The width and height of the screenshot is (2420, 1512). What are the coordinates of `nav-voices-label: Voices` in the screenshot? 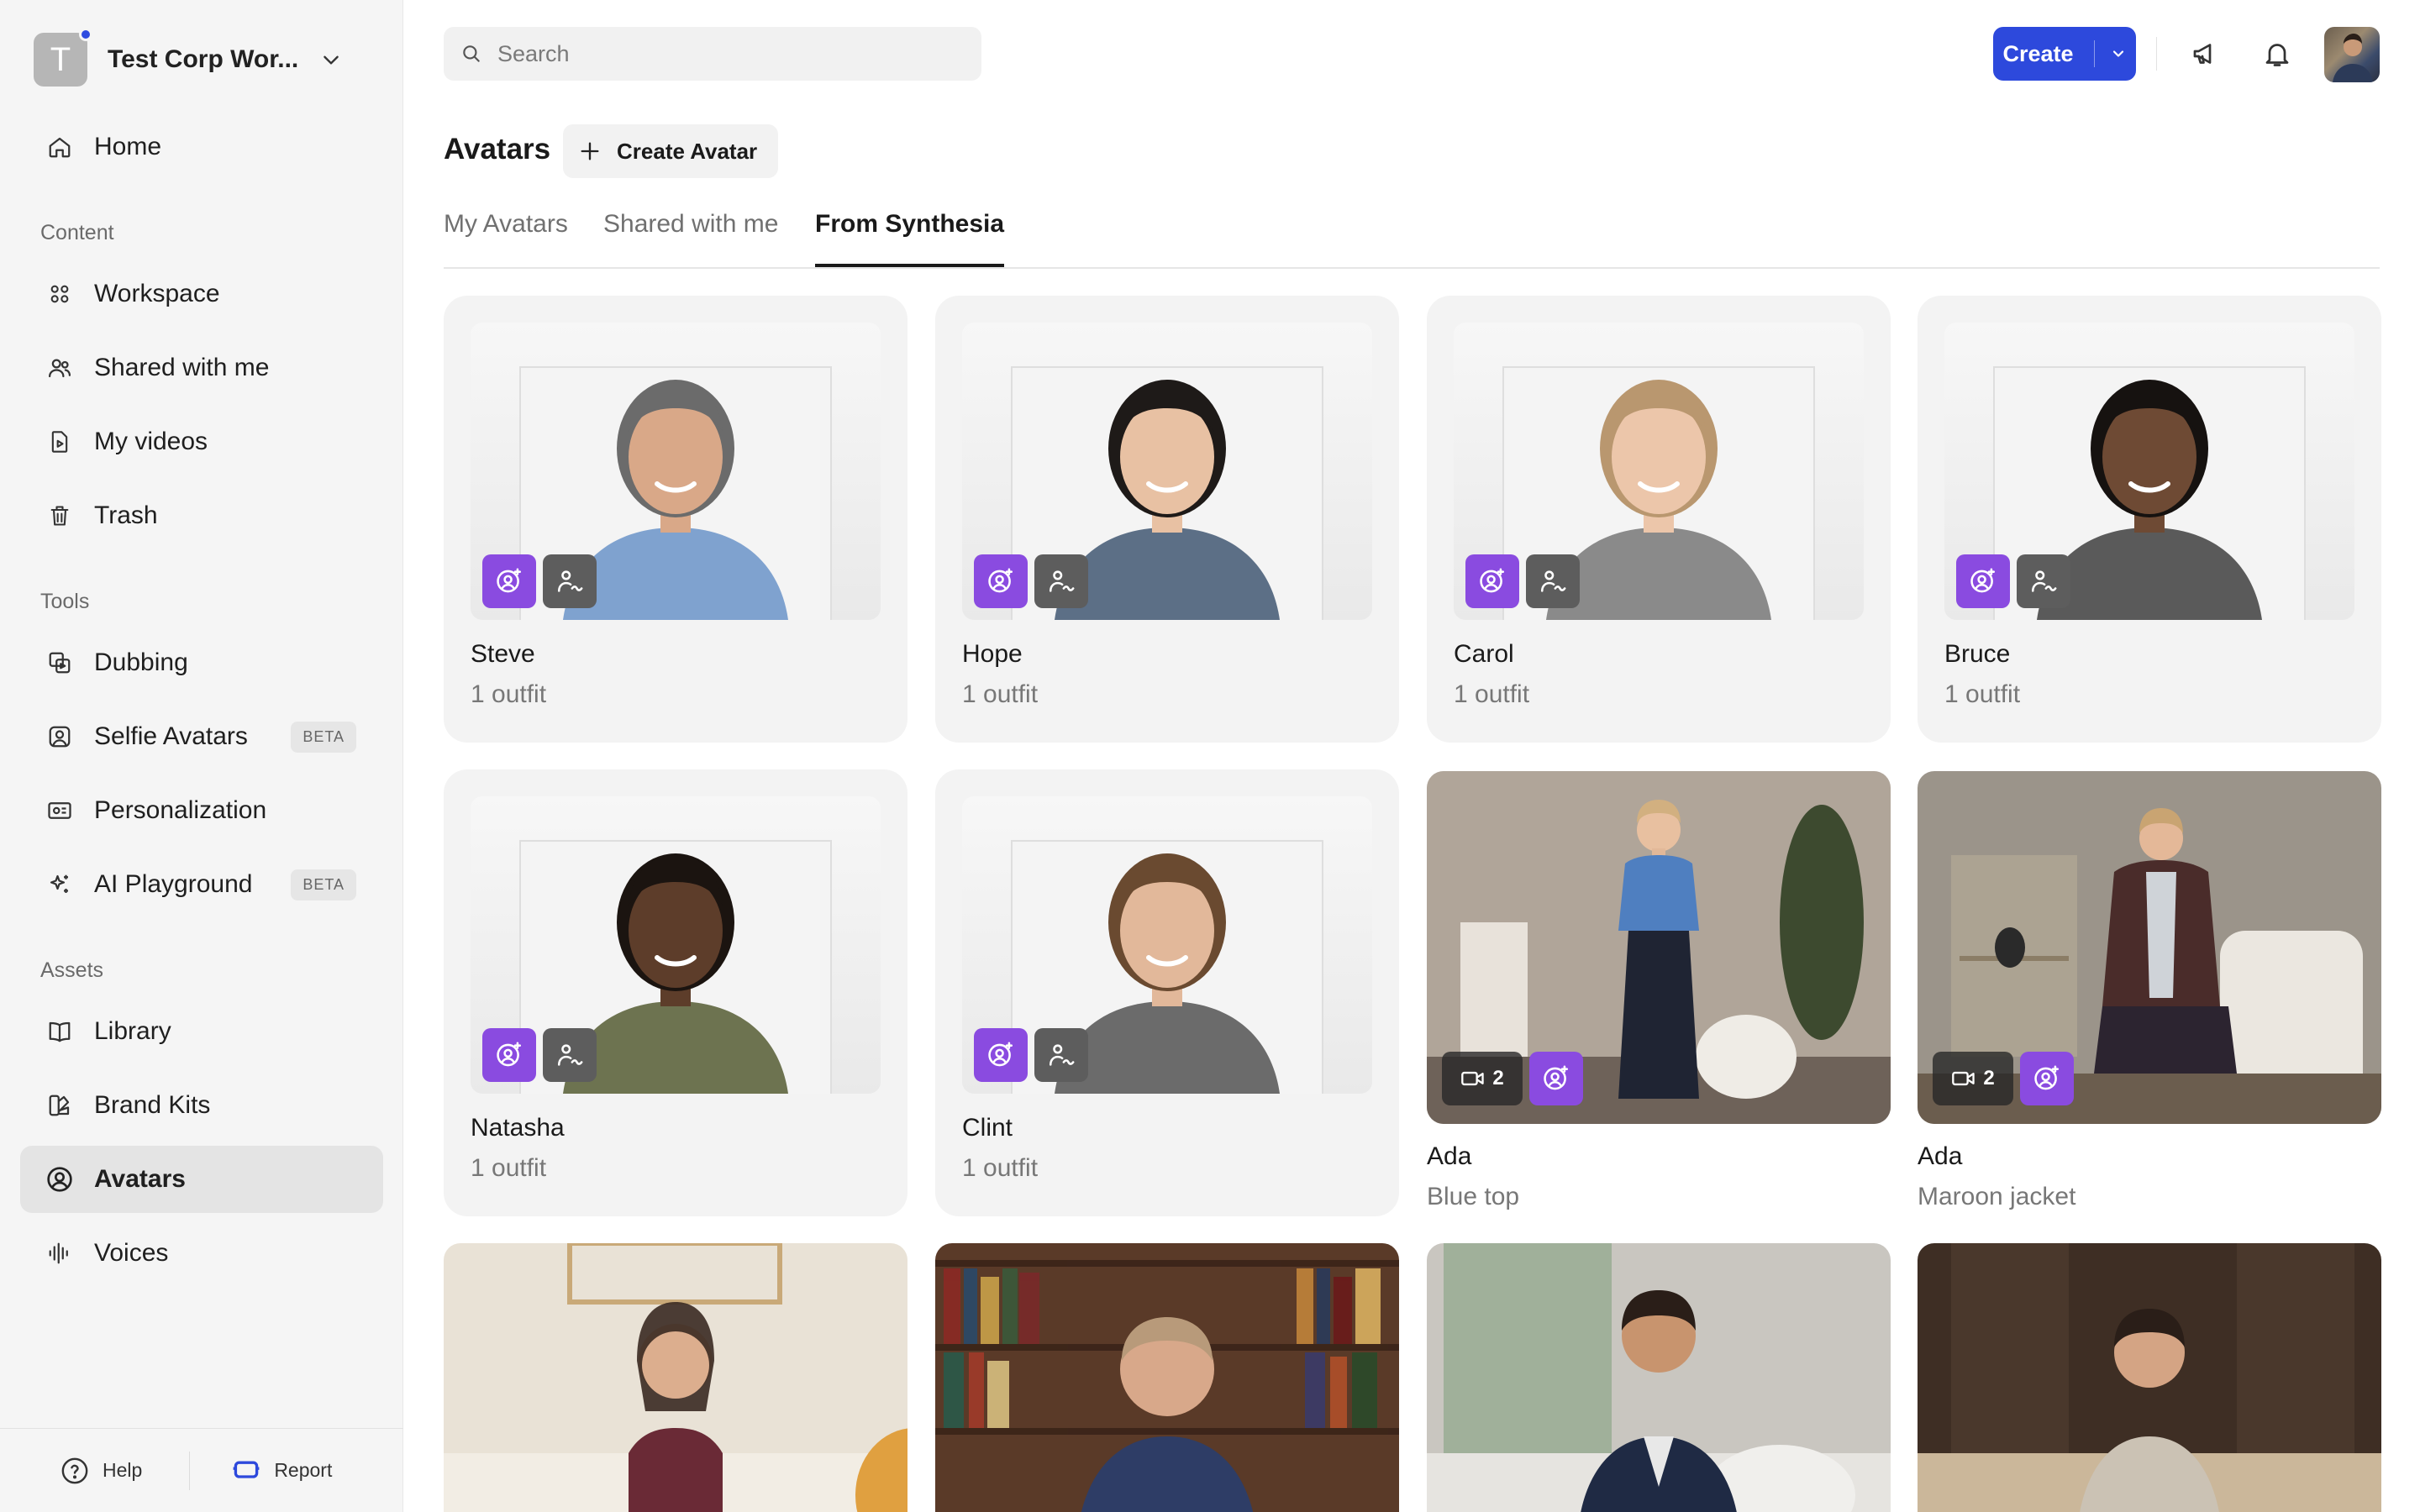 It's located at (131, 1253).